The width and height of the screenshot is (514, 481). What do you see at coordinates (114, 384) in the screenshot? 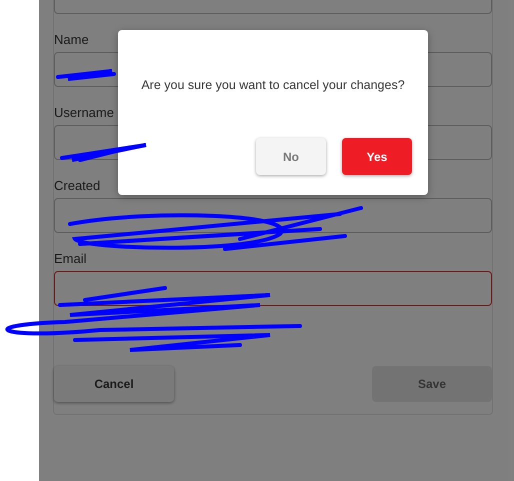
I see `cancel-button: Cancel` at bounding box center [114, 384].